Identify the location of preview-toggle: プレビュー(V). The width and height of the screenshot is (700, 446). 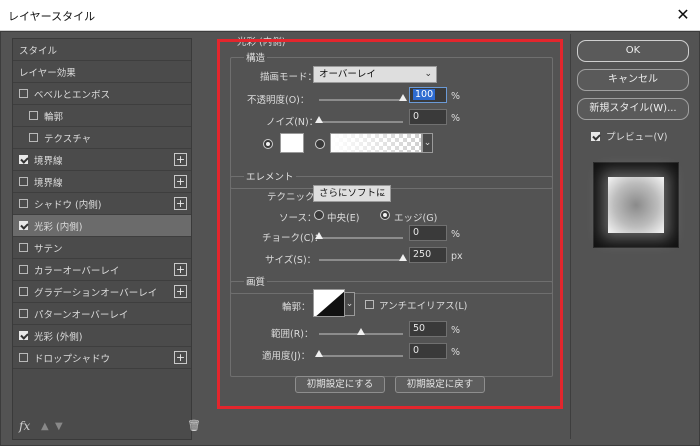
(629, 136).